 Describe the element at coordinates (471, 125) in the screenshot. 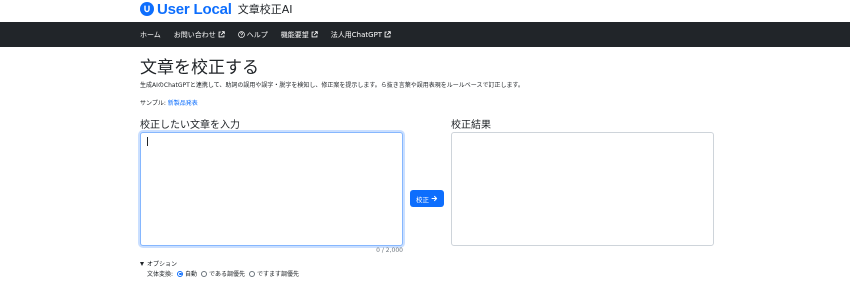

I see `result-label: 校正結果` at that location.